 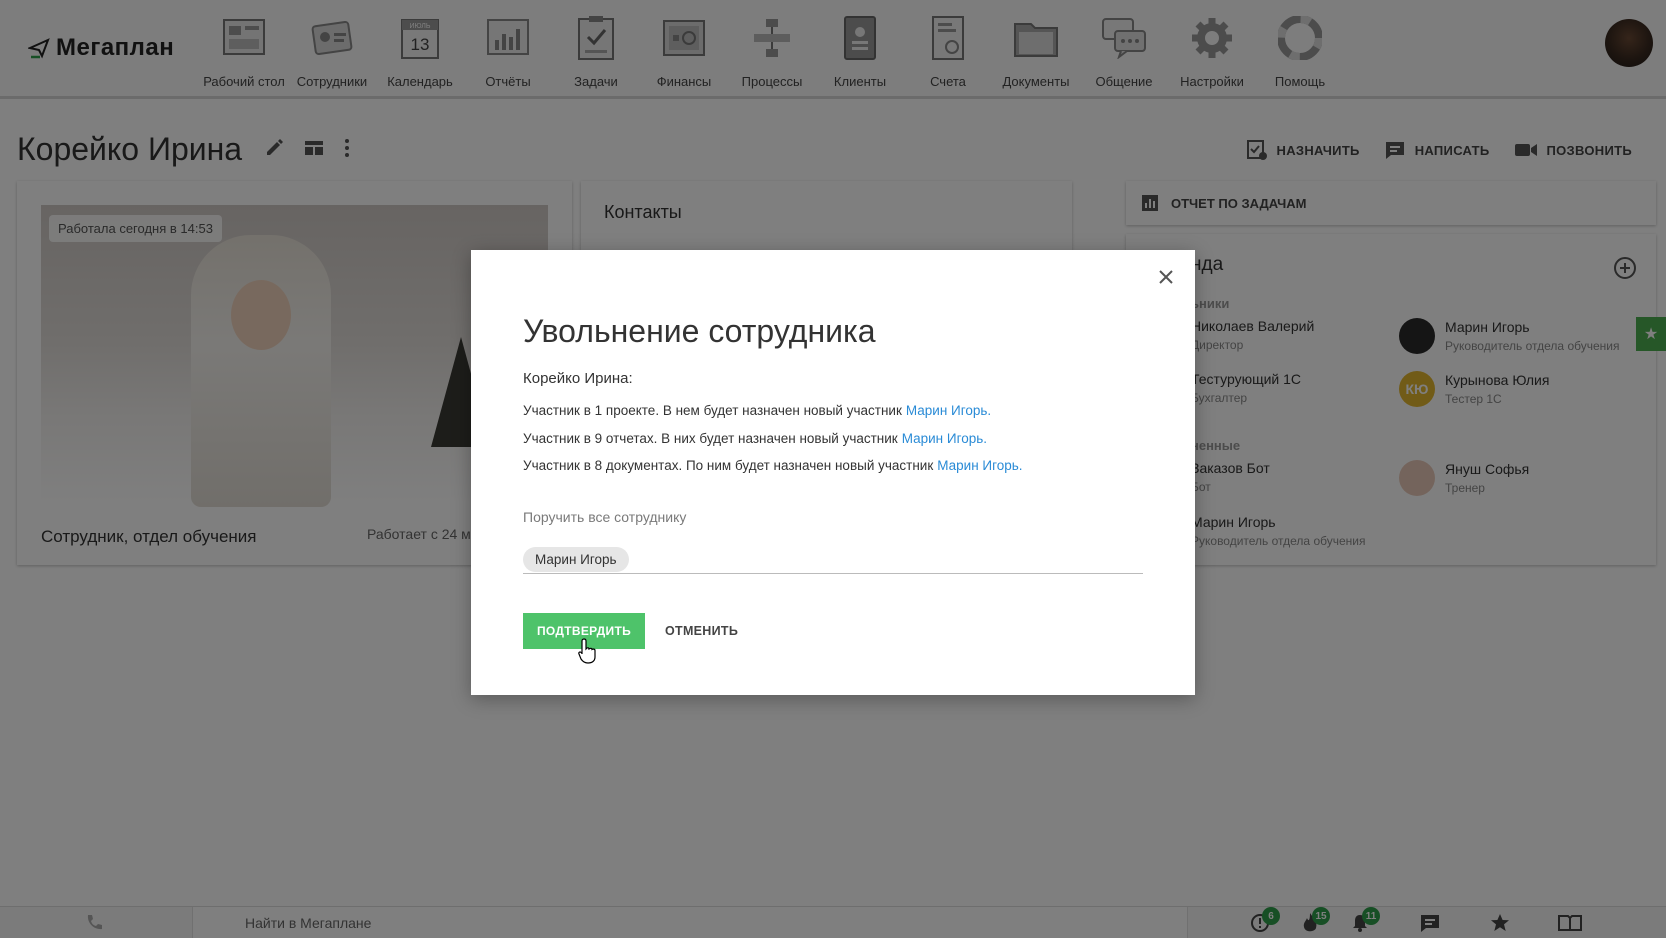 I want to click on dialog-title: Увольнение сотрудника, so click(x=699, y=331).